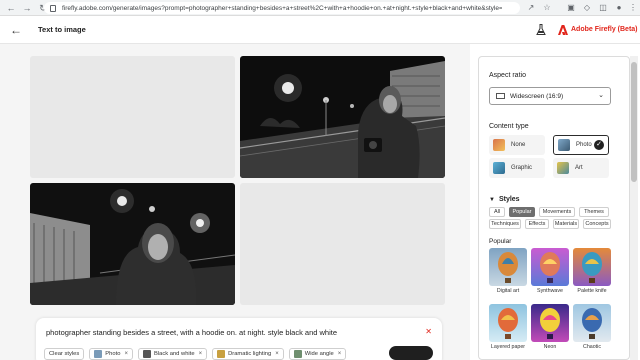 This screenshot has width=640, height=360. I want to click on content-type-label-text: None, so click(518, 145).